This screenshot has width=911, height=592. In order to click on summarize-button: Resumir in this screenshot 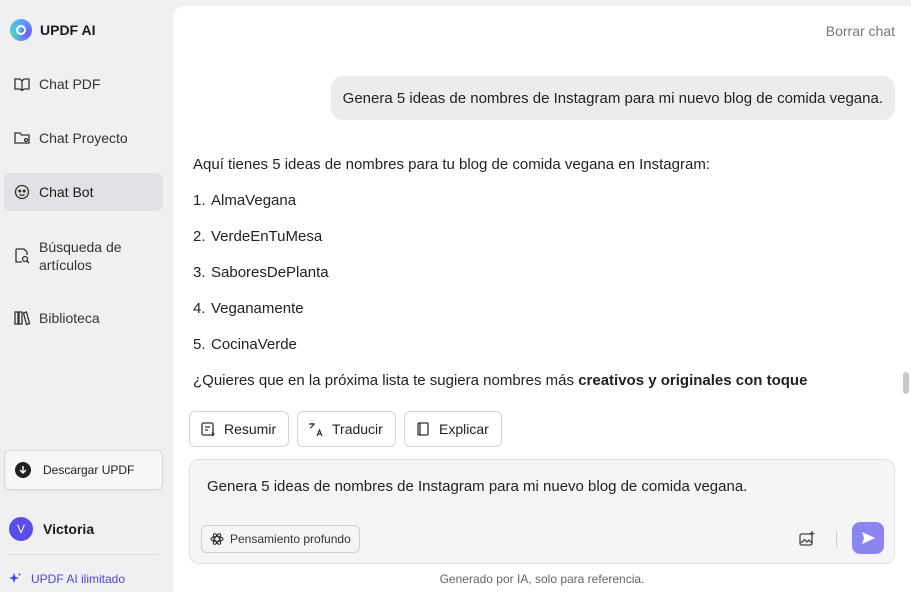, I will do `click(239, 429)`.